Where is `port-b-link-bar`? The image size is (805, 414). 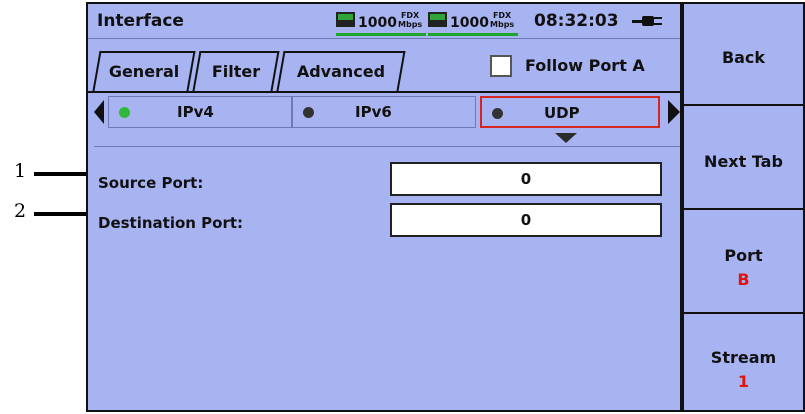
port-b-link-bar is located at coordinates (473, 34).